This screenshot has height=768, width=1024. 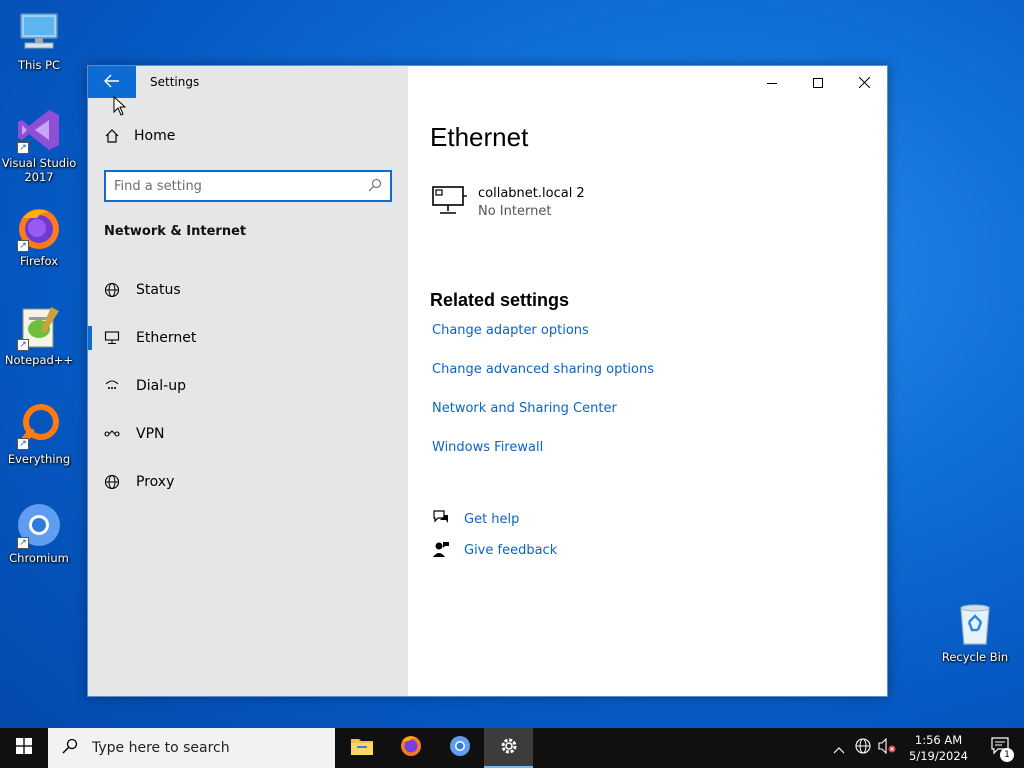 I want to click on sidebar-nav: Status Ethernet Dial-up VPN Proxy, so click(x=248, y=386).